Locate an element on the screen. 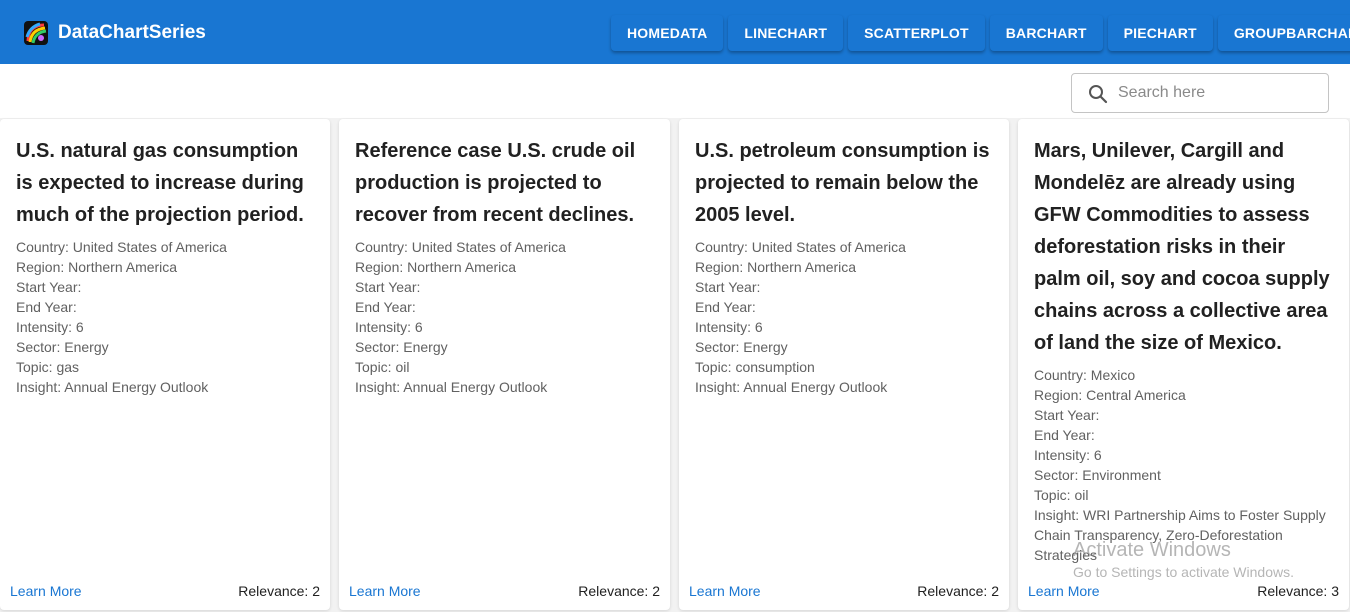 The image size is (1350, 612). activate-windows-hint: Go to Settings to activate Windows. is located at coordinates (1183, 572).